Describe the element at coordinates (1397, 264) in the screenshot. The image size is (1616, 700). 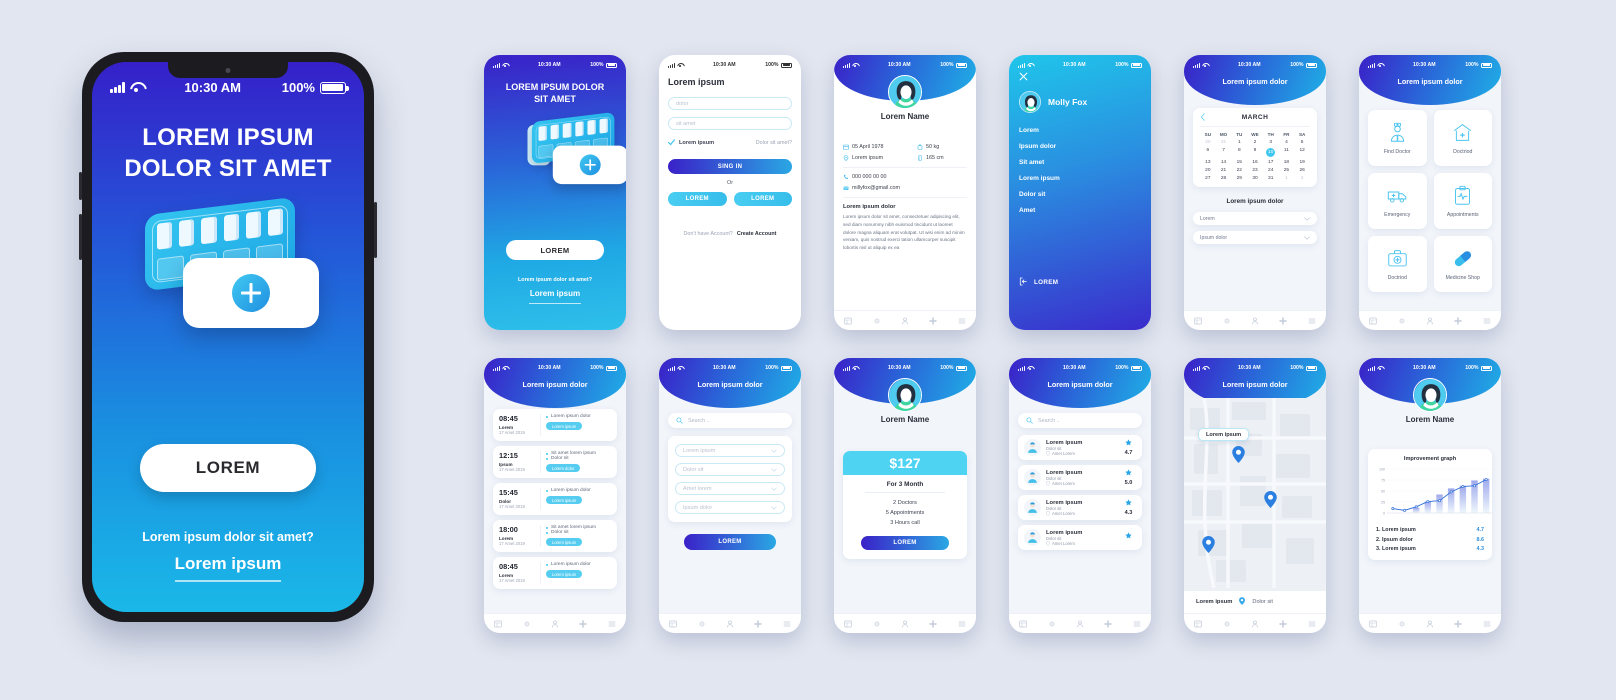
I see `service-tile-doctriod-2: Doctriod` at that location.